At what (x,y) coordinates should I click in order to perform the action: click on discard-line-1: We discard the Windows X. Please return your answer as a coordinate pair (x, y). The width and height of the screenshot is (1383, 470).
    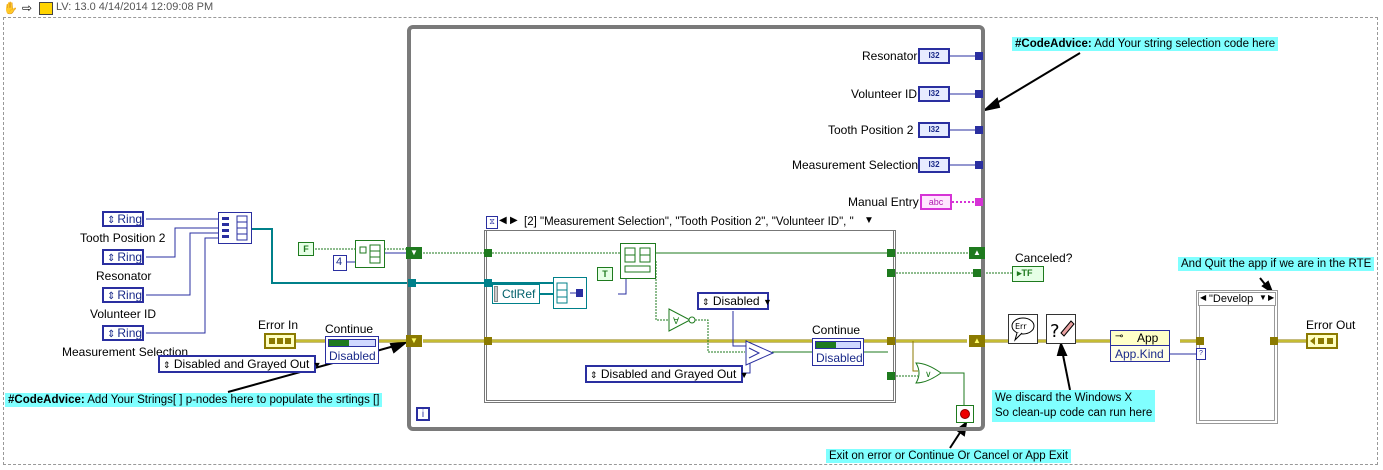
    Looking at the image, I should click on (1064, 398).